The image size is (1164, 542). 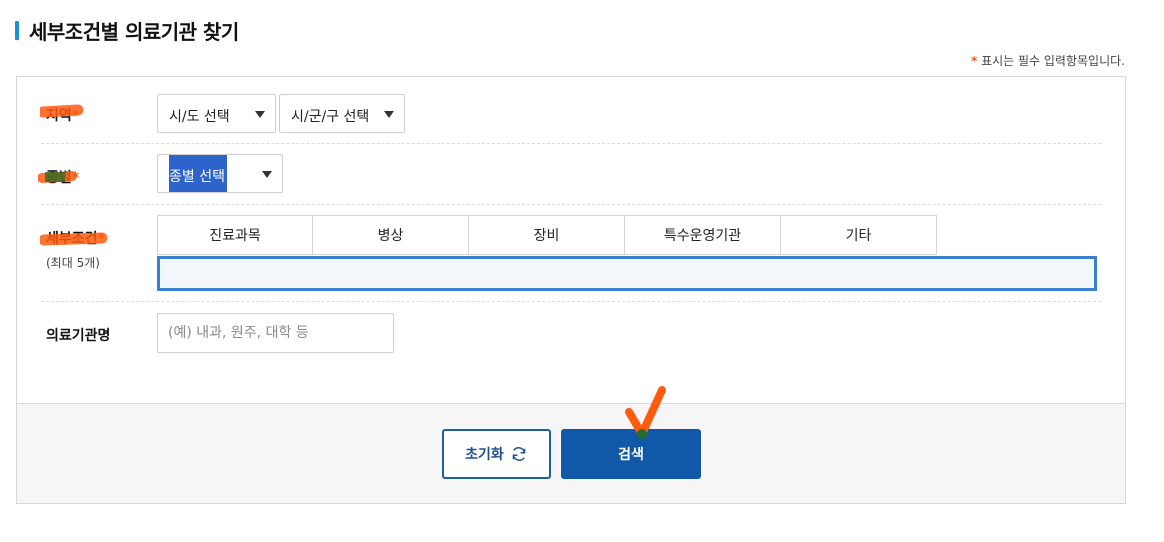 I want to click on page-title: 세부조건별 의료기관 찾기, so click(x=134, y=32).